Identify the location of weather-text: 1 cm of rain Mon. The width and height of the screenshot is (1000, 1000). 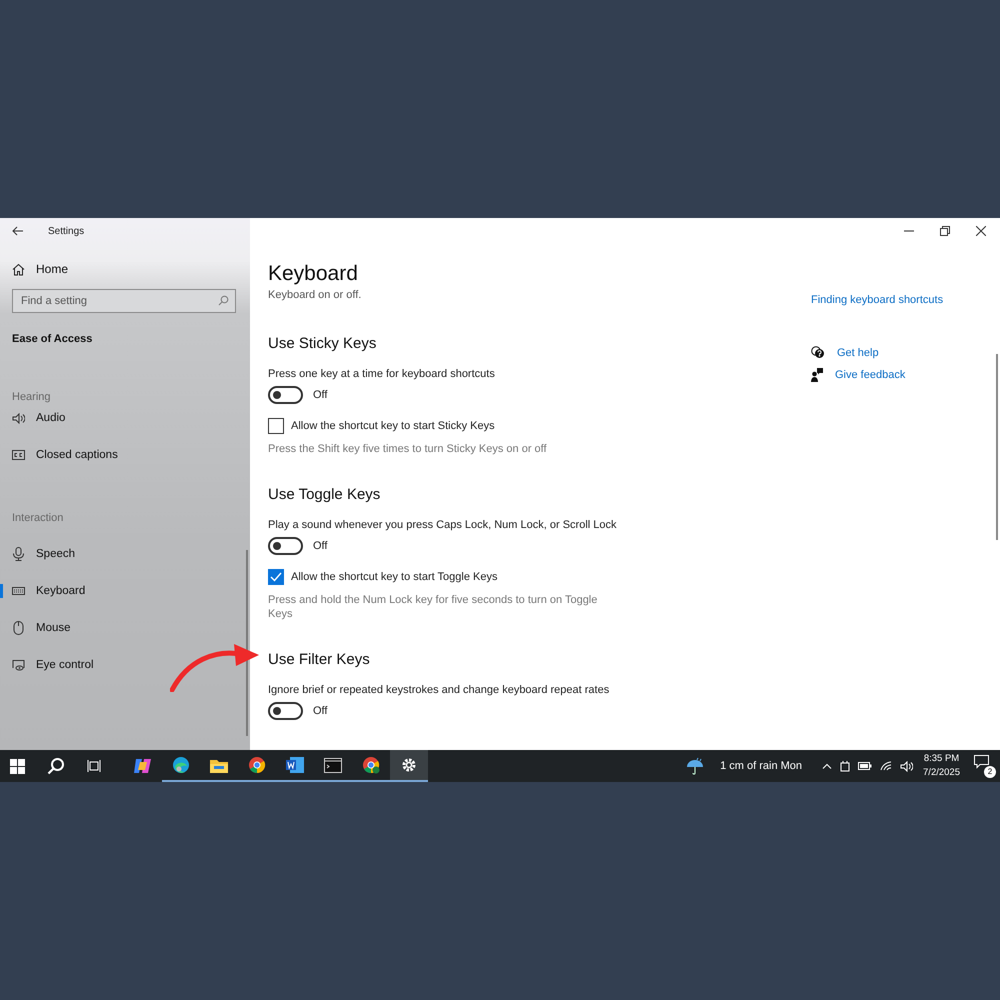
(761, 766).